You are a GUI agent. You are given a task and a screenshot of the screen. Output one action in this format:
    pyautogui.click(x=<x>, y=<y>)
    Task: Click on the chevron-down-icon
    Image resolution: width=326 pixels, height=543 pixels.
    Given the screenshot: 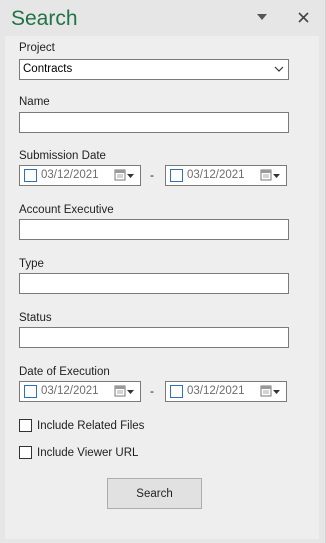 What is the action you would take?
    pyautogui.click(x=279, y=69)
    